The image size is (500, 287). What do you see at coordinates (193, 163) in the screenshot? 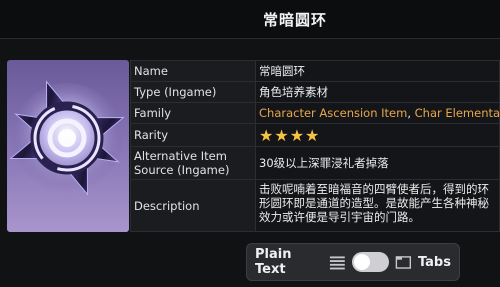
I see `label-alt-source: Alternative Item Source (Ingame)` at bounding box center [193, 163].